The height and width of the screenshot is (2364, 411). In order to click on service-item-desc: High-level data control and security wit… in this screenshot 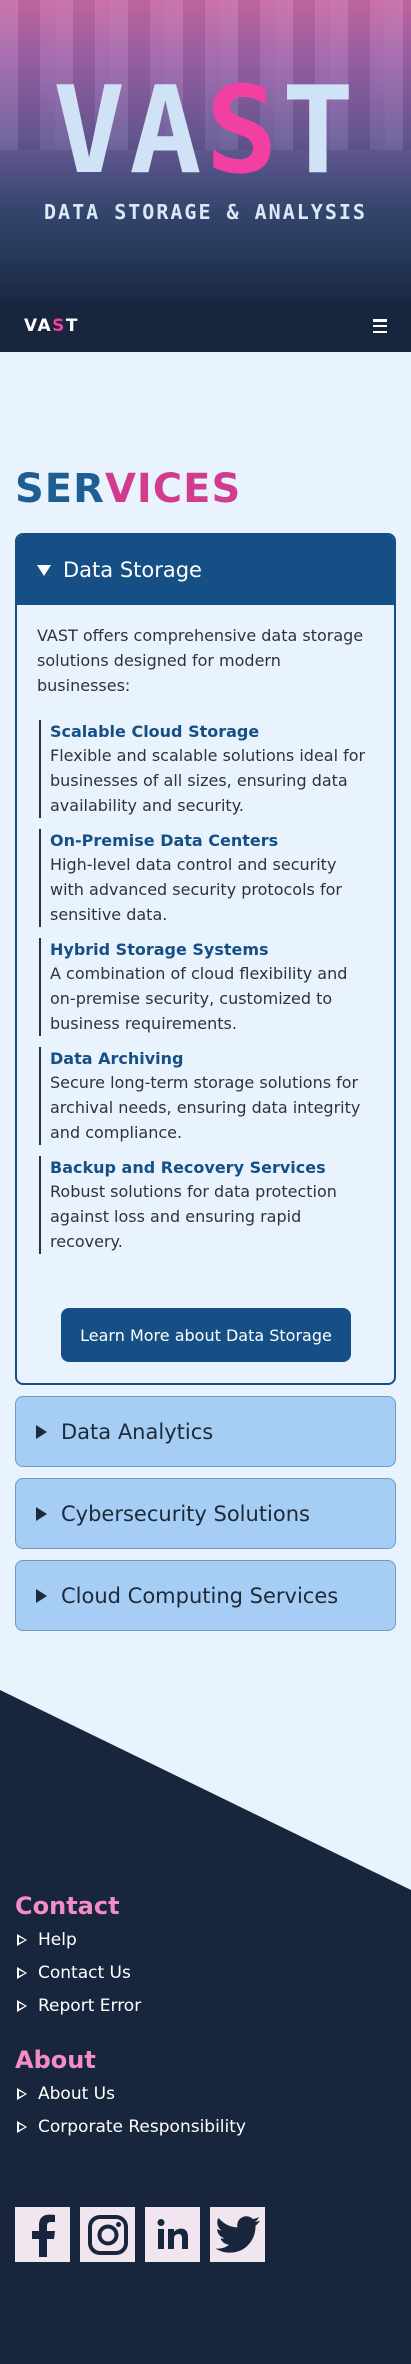, I will do `click(196, 889)`.